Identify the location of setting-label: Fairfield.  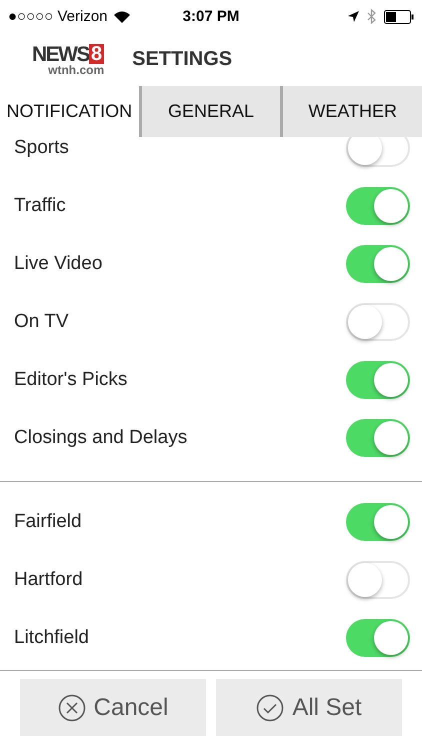
(48, 522).